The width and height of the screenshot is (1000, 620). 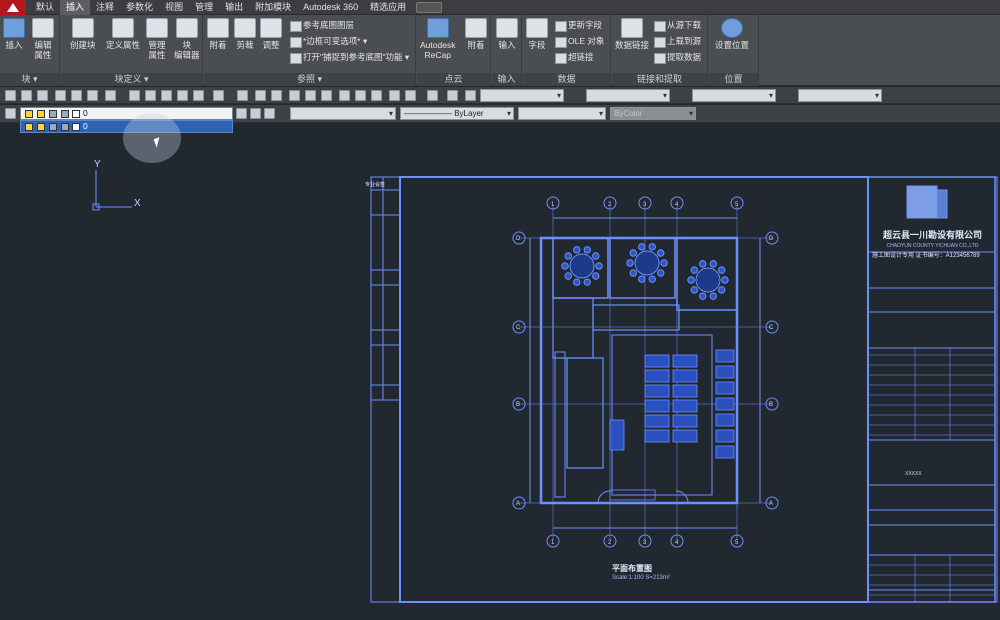 What do you see at coordinates (276, 95) in the screenshot?
I see `toolbar-tool-15-icon` at bounding box center [276, 95].